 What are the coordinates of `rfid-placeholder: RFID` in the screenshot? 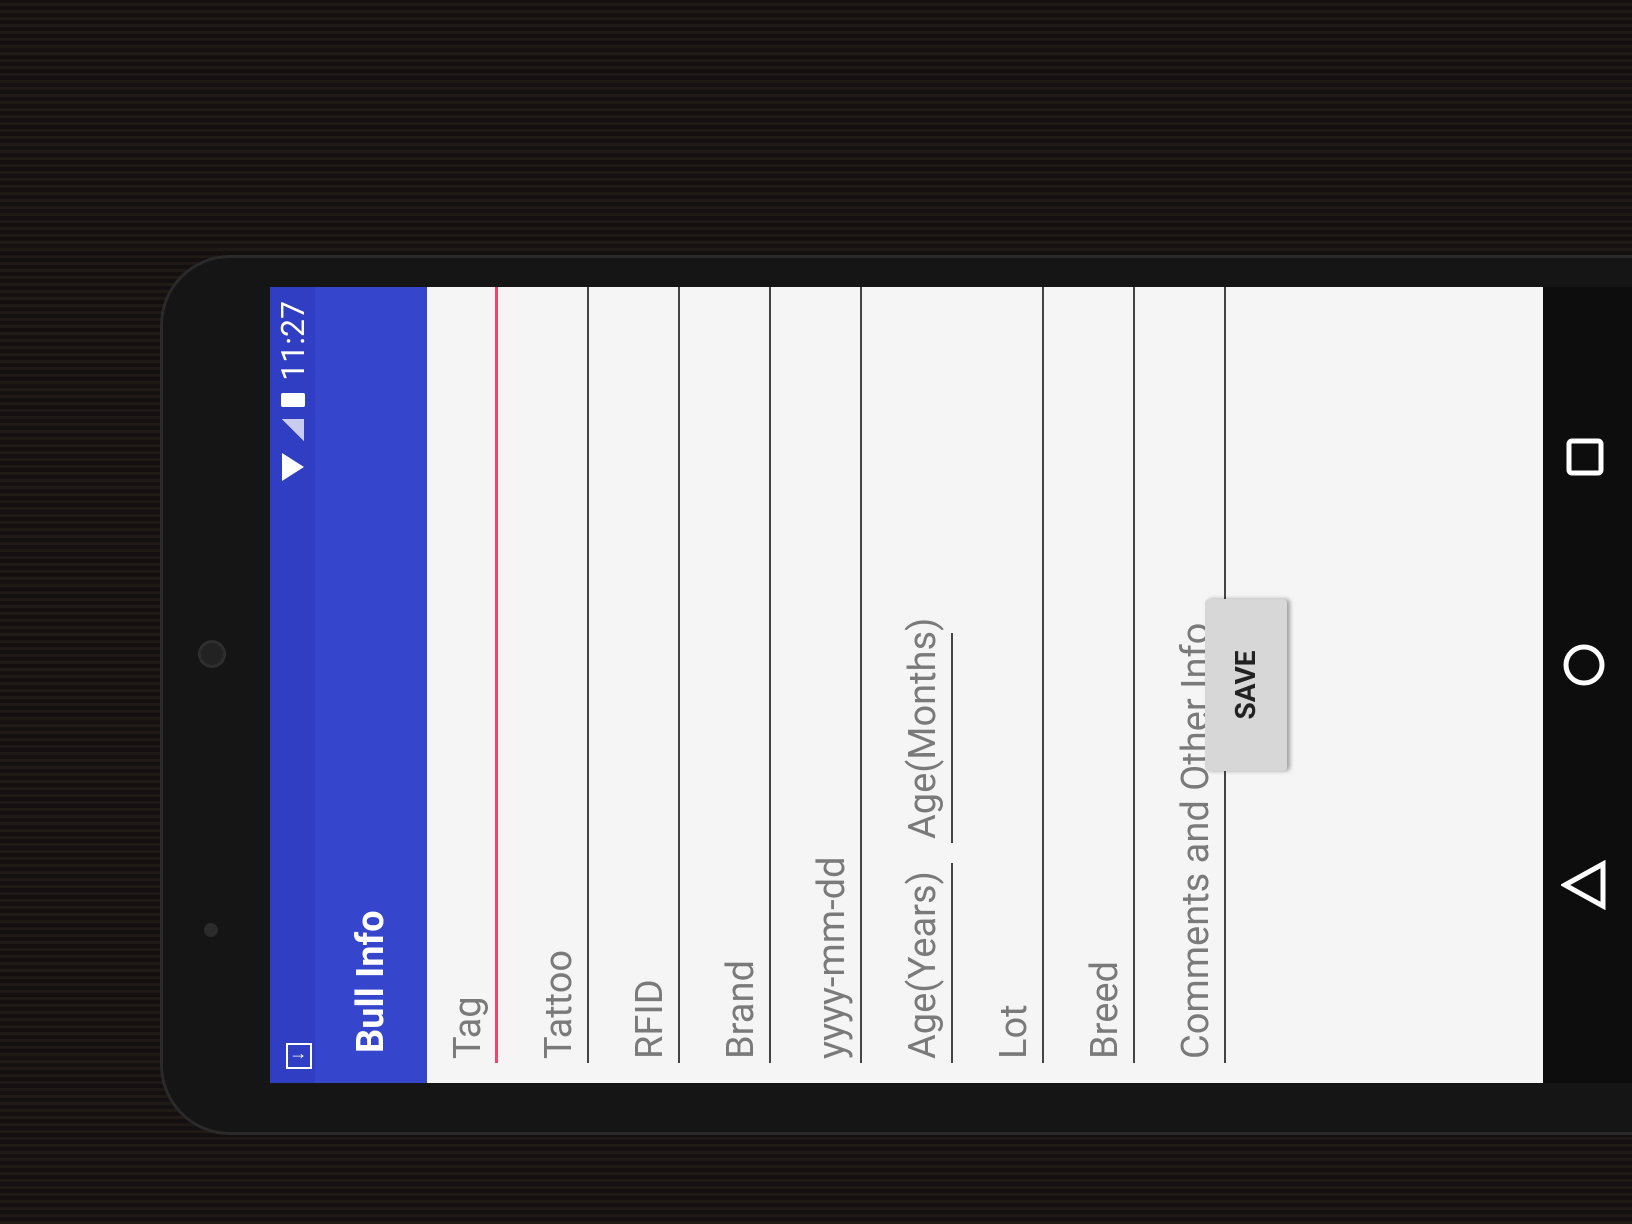 It's located at (650, 1019).